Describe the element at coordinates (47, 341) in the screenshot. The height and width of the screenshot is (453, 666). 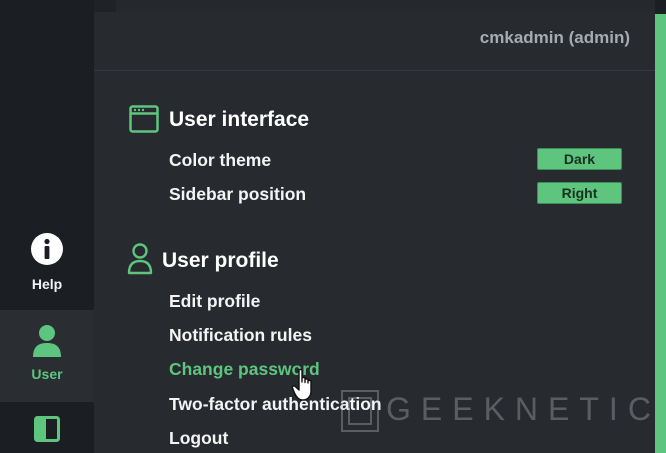
I see `user-icon` at that location.